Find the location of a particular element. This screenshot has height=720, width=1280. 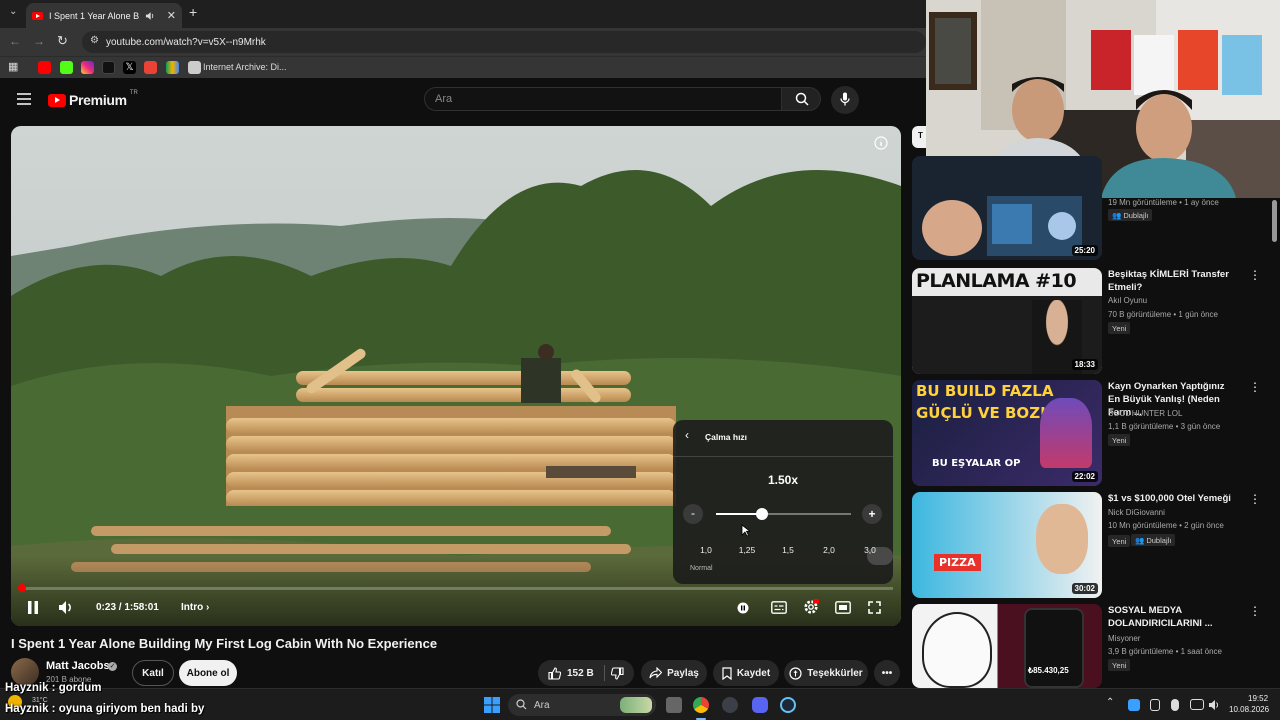

url-text: youtube.com/watch?v=v5X--n9Mrhk is located at coordinates (186, 42).